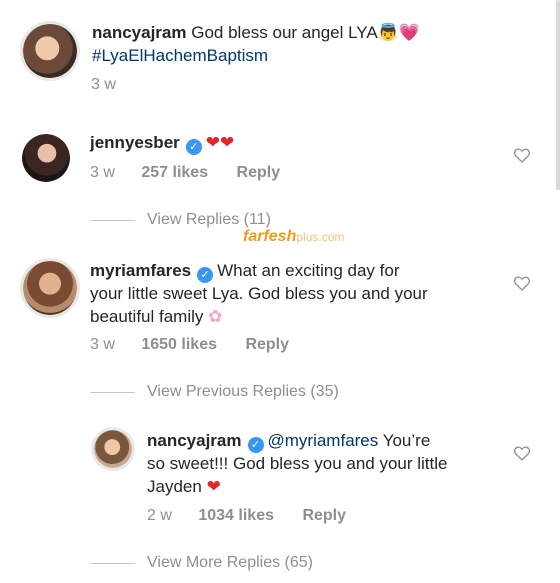 This screenshot has height=583, width=560. I want to click on comment-text-line: You’re, so click(406, 440).